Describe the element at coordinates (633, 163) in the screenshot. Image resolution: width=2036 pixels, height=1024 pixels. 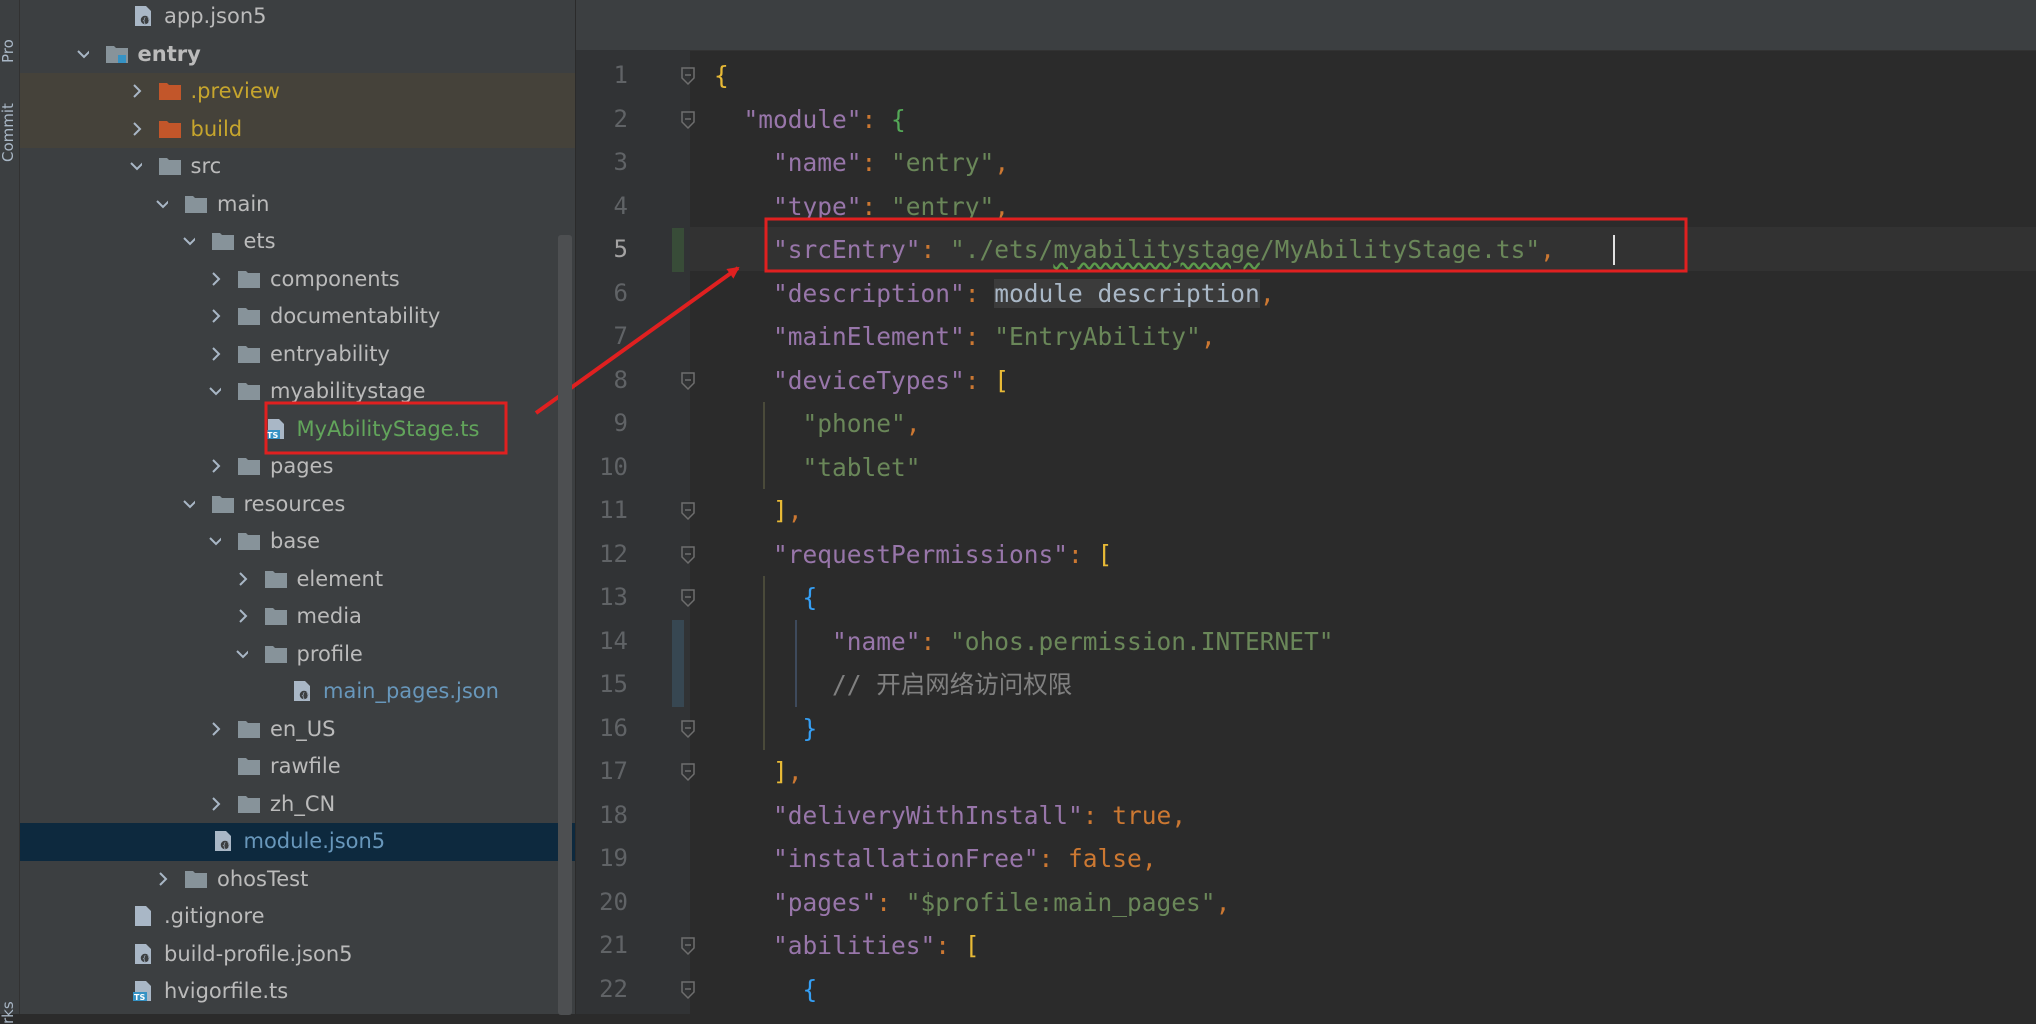
I see `gutter-line: 3` at that location.